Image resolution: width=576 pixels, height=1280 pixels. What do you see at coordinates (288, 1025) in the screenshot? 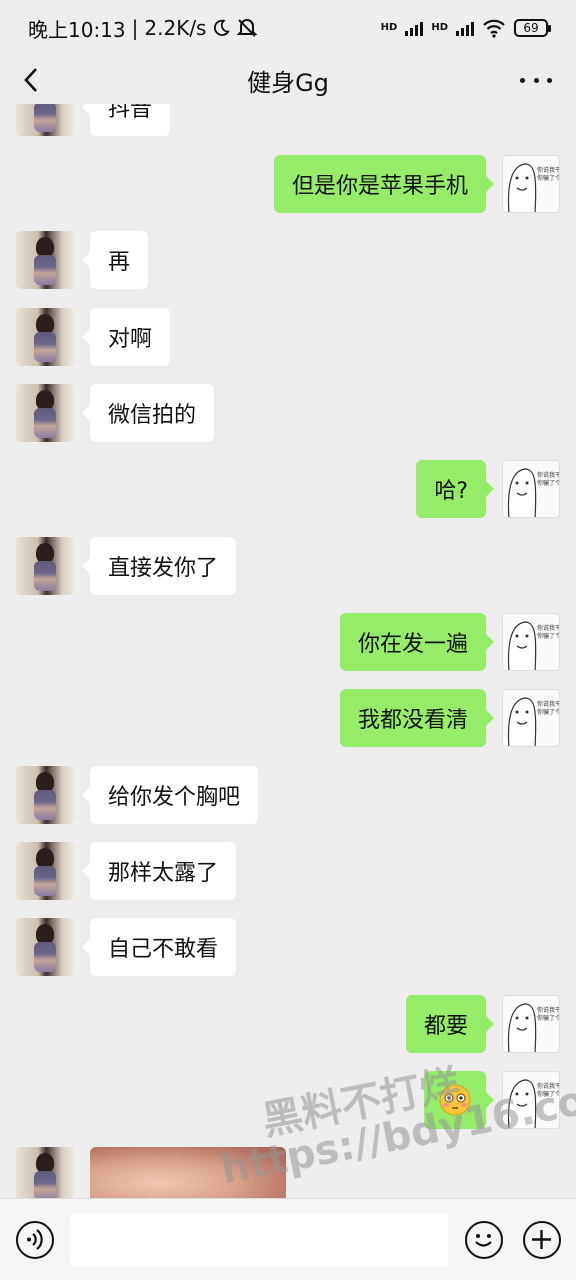
I see `message-row: 都要 你说我干啥 你骗了个寂` at bounding box center [288, 1025].